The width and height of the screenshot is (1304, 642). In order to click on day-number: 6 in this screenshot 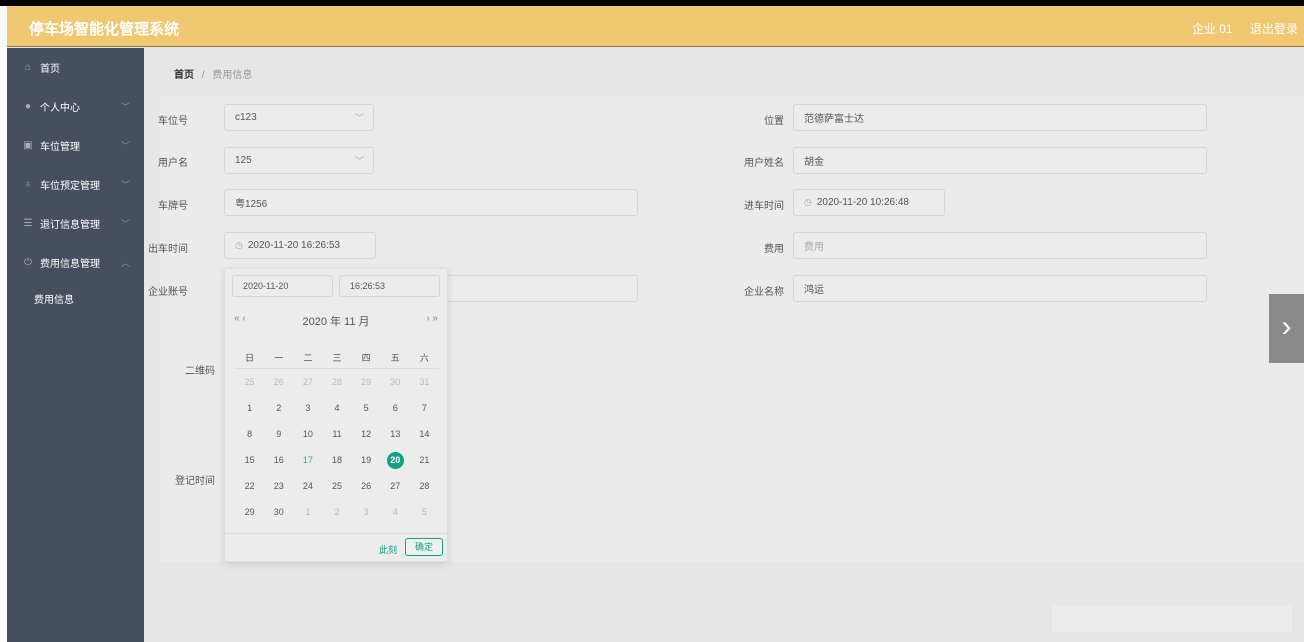, I will do `click(395, 408)`.